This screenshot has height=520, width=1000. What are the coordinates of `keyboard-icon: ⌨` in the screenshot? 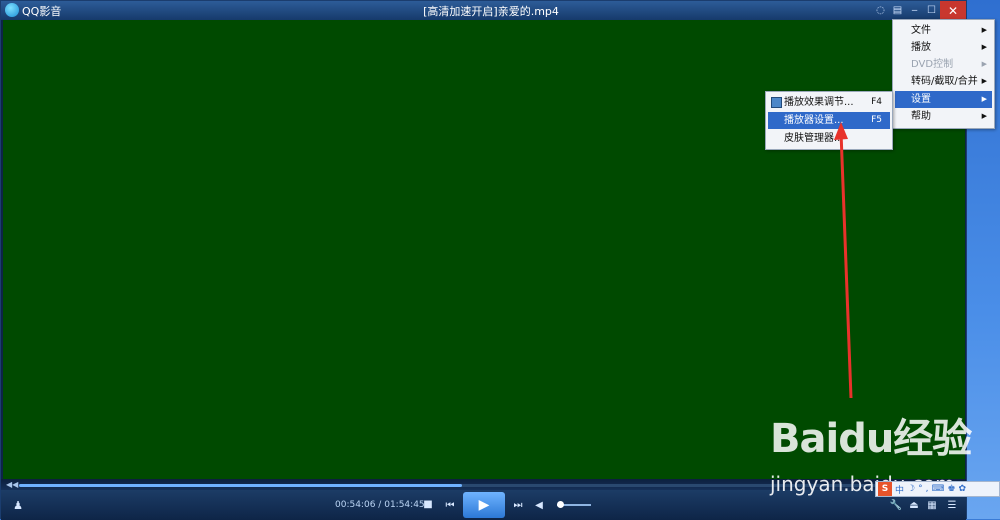 It's located at (937, 489).